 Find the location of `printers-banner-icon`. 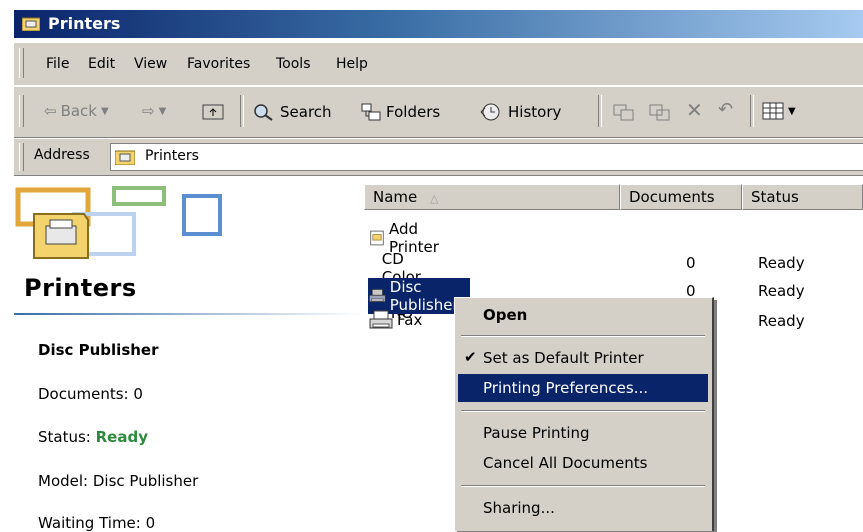

printers-banner-icon is located at coordinates (118, 222).